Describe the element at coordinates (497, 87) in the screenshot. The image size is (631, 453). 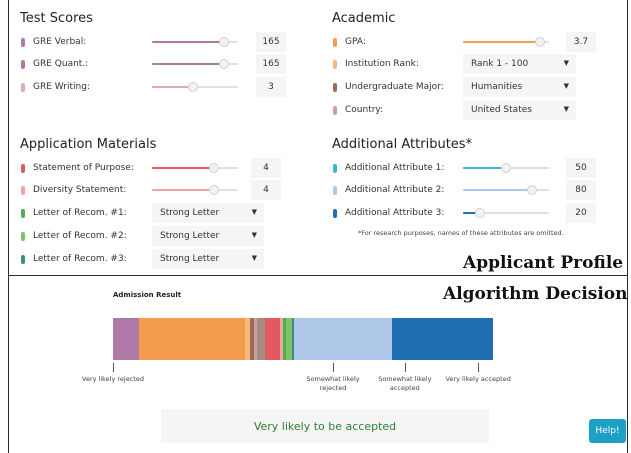
I see `major-value: Humanities` at that location.